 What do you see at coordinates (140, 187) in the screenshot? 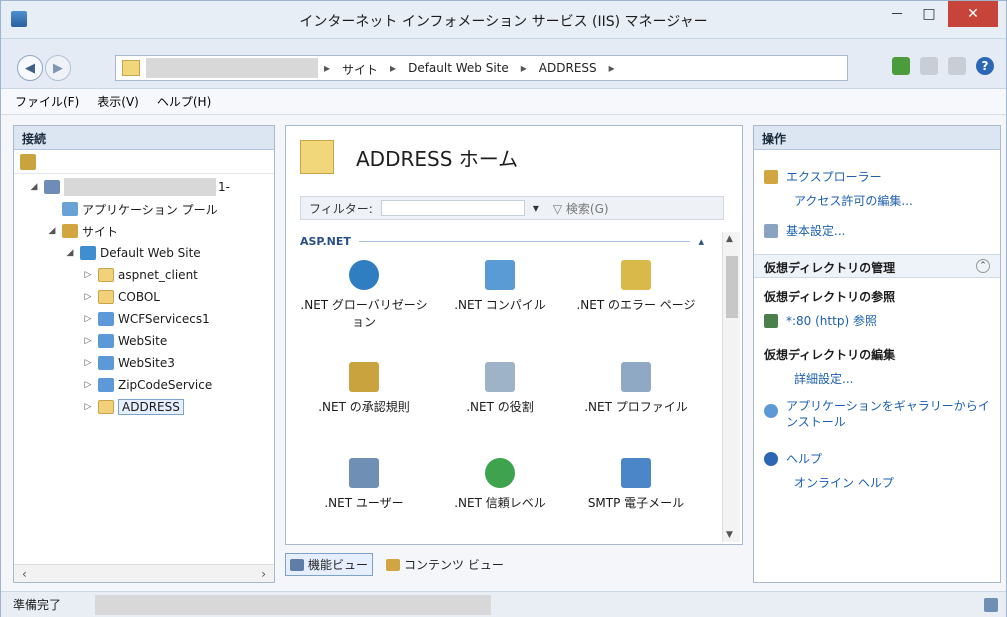
I see `server-name-redacted` at bounding box center [140, 187].